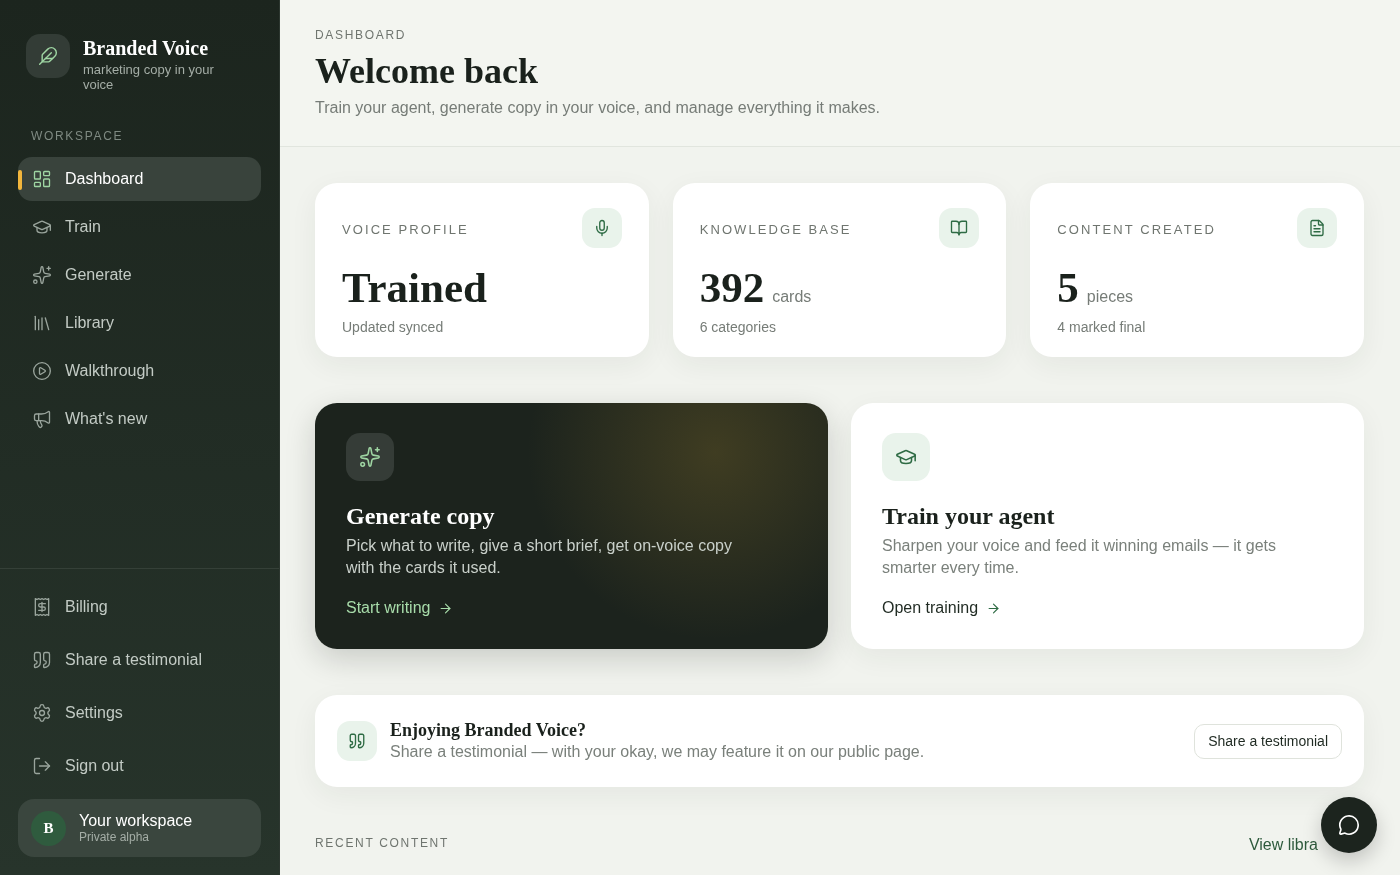 The width and height of the screenshot is (1400, 875). What do you see at coordinates (792, 297) in the screenshot?
I see `stat-unit: cards` at bounding box center [792, 297].